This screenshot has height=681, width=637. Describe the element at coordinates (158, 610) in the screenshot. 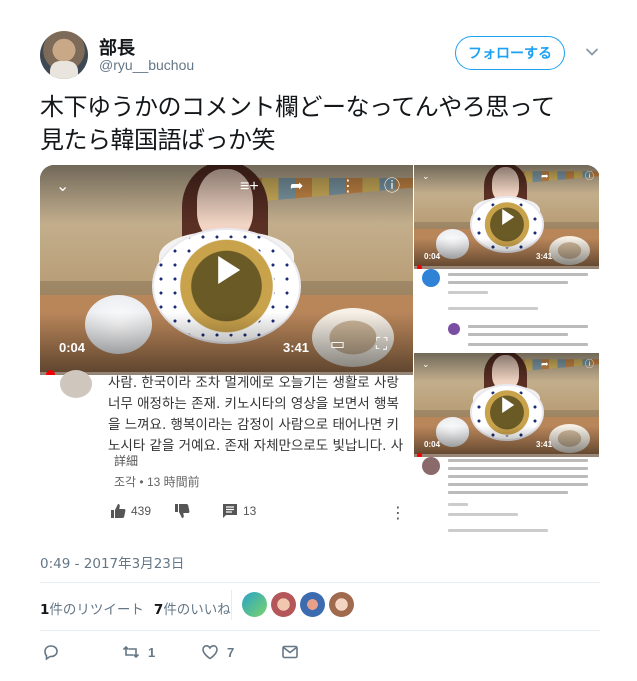

I see `like-stat-count: 7` at that location.